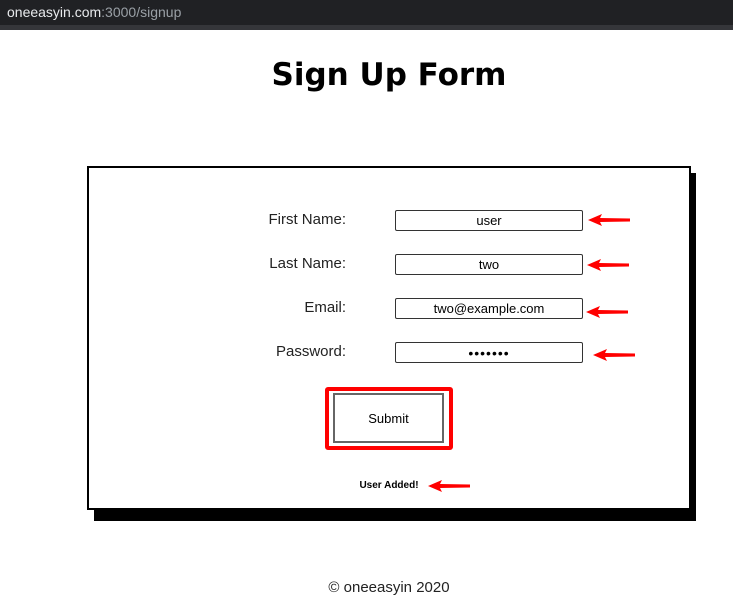 Image resolution: width=733 pixels, height=610 pixels. I want to click on url-path: :3000/signup, so click(141, 12).